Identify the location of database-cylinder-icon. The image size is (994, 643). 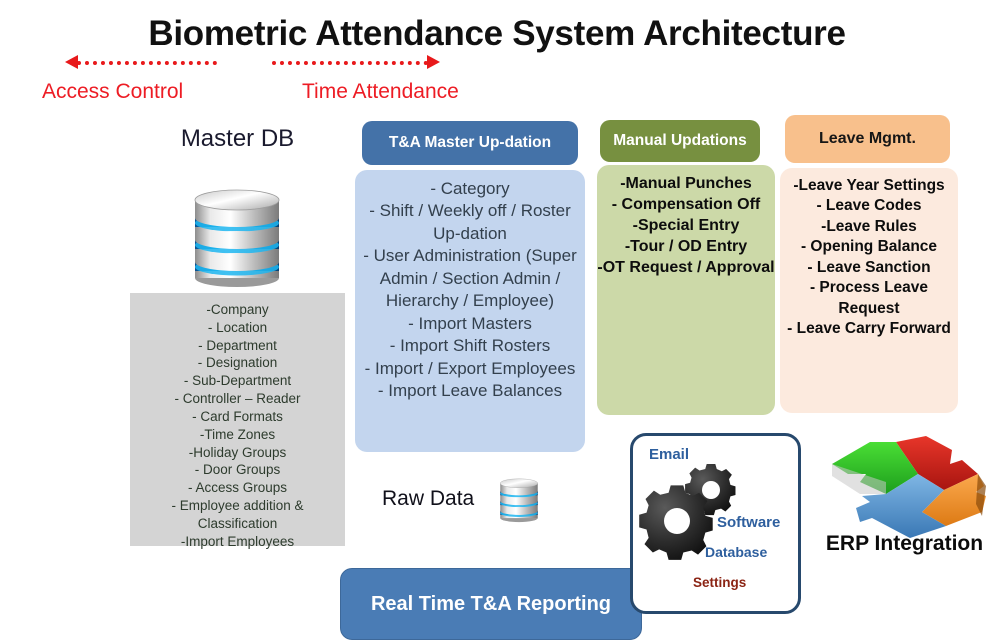
(237, 233).